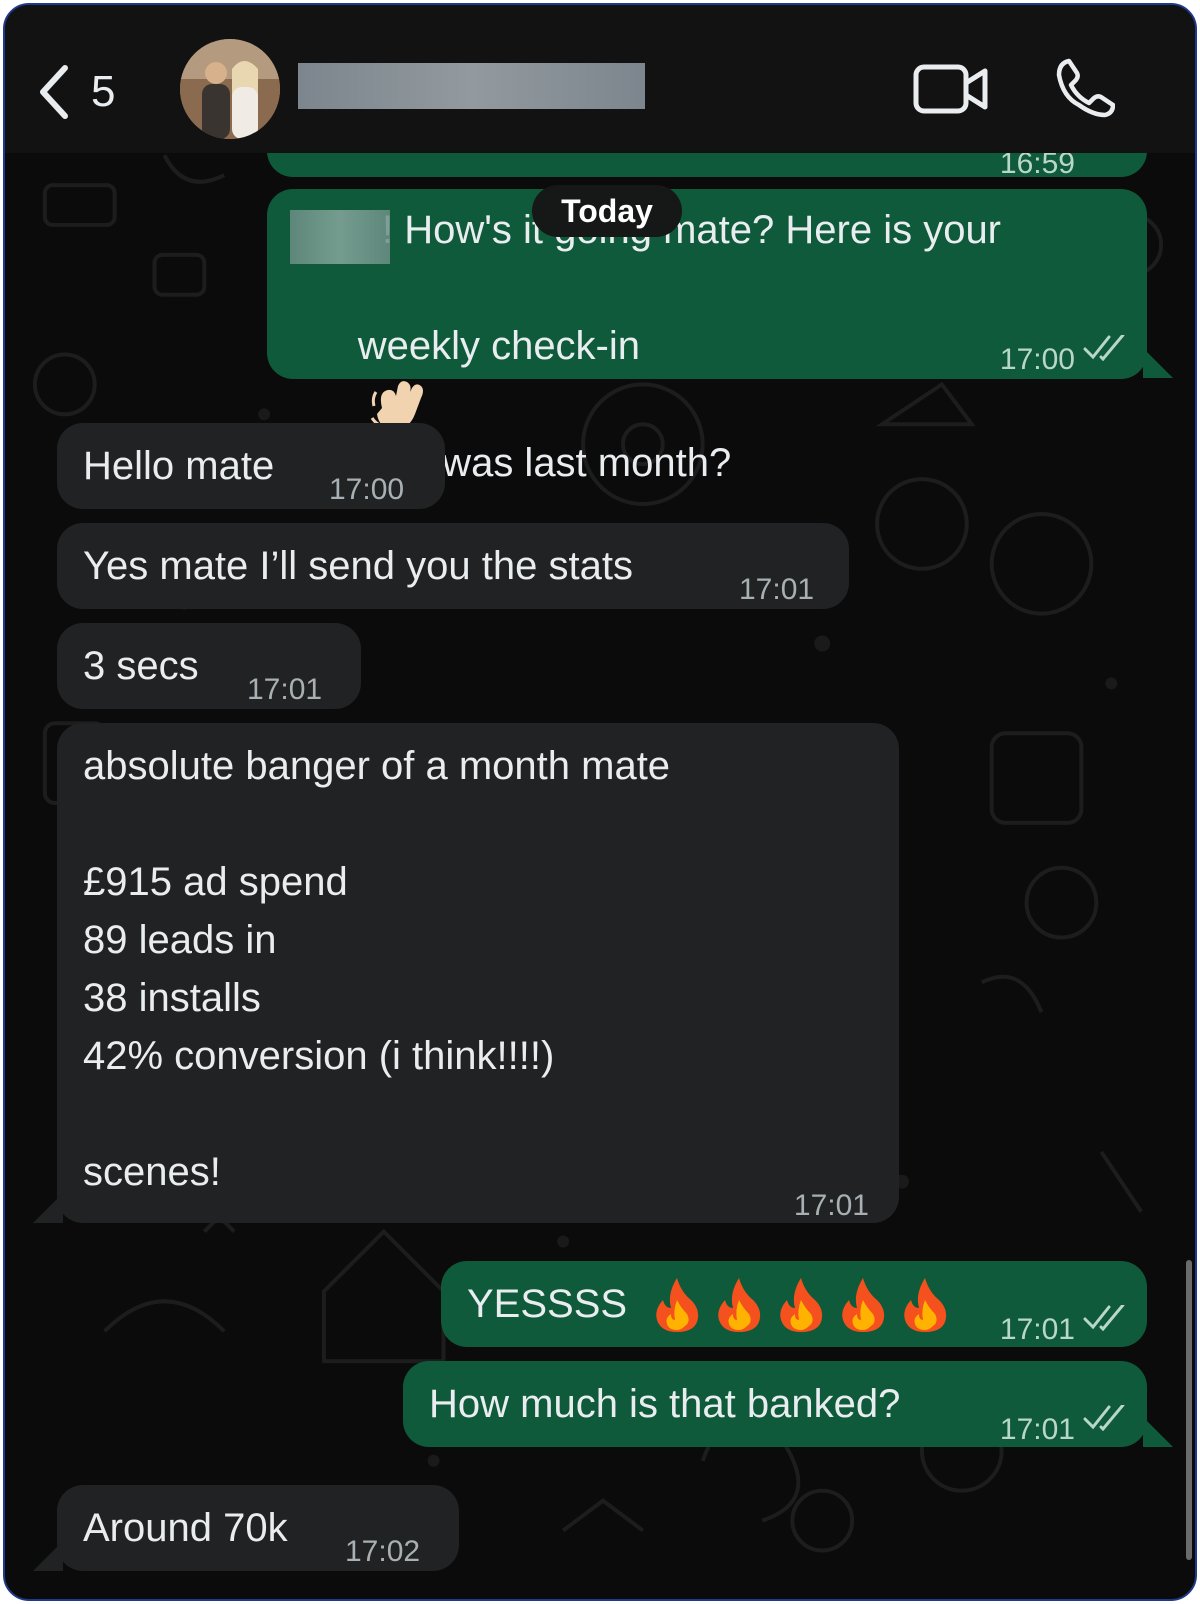 This screenshot has height=1604, width=1200. Describe the element at coordinates (172, 998) in the screenshot. I see `message-line: 38 installs` at that location.